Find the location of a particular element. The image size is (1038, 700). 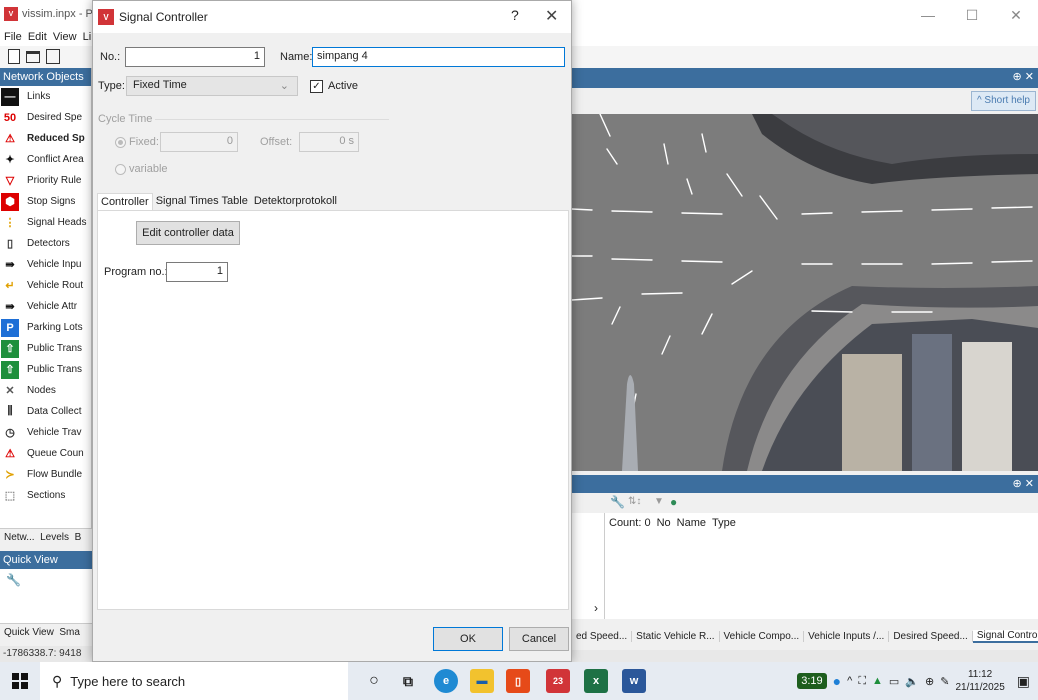

no-field: 1 is located at coordinates (195, 57).